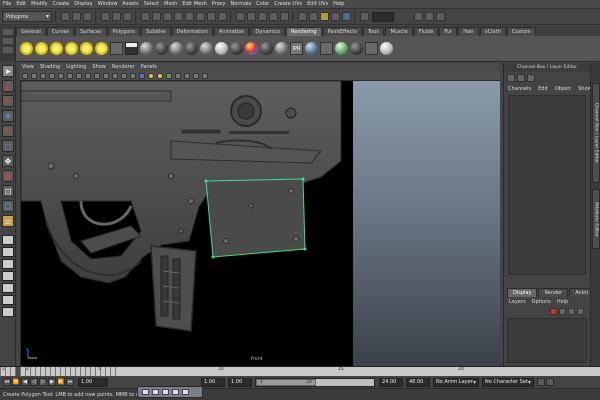 This screenshot has height=400, width=600. Describe the element at coordinates (338, 4) in the screenshot. I see `menu-help: Help` at that location.